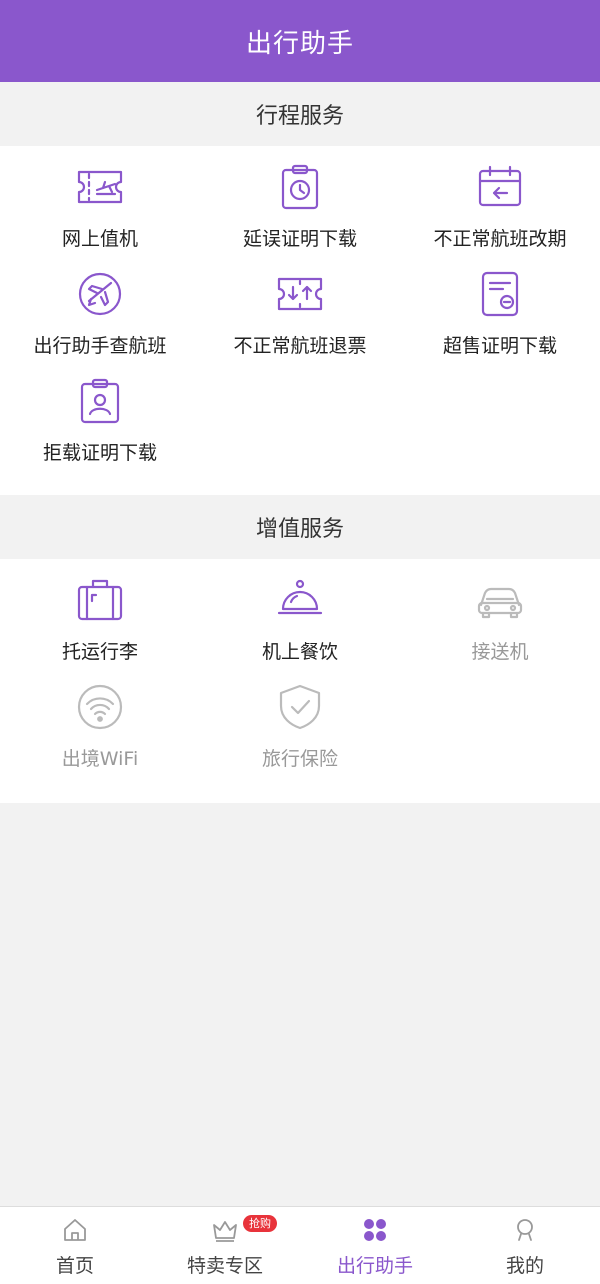 Image resolution: width=600 pixels, height=1284 pixels. Describe the element at coordinates (500, 187) in the screenshot. I see `calendar-arrow-icon` at that location.